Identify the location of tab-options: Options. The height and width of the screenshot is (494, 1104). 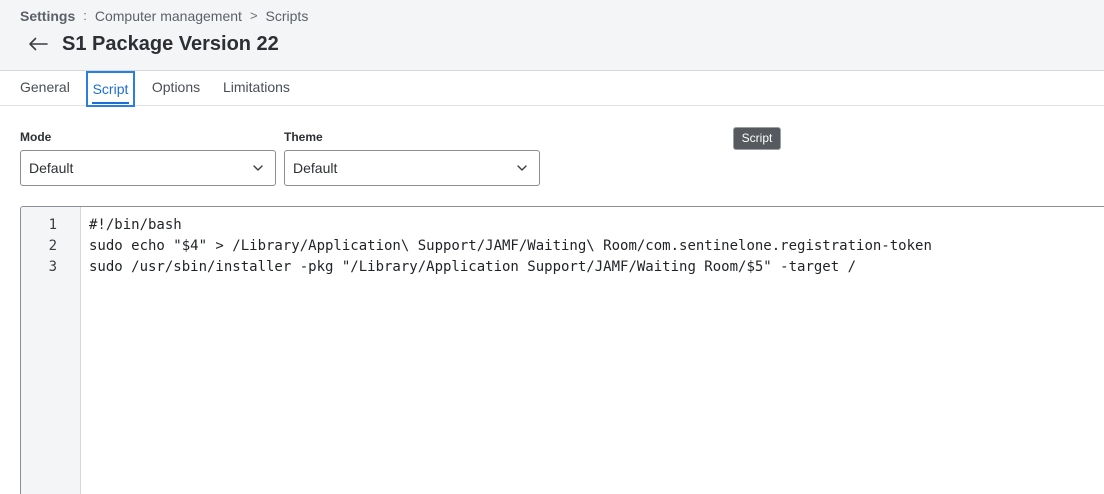
(176, 88).